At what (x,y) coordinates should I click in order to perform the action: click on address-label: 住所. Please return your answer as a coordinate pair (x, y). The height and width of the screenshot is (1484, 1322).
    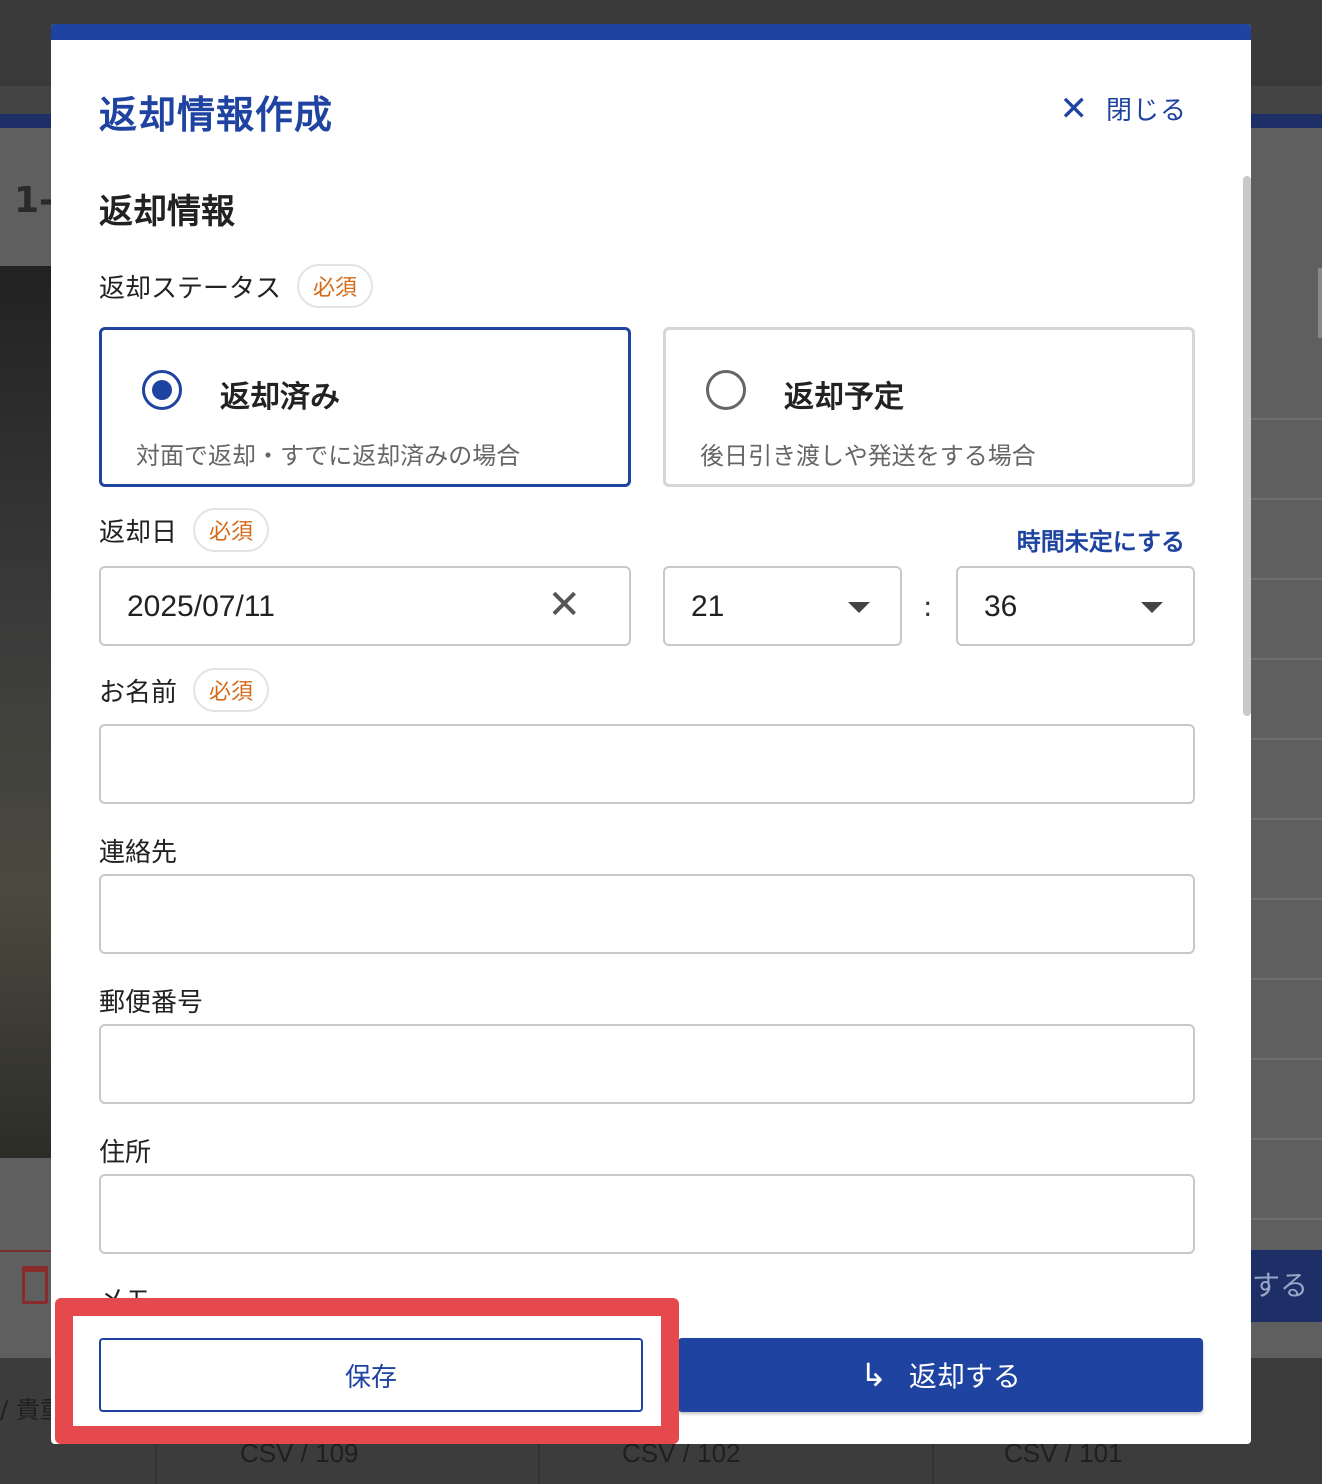
    Looking at the image, I should click on (125, 1153).